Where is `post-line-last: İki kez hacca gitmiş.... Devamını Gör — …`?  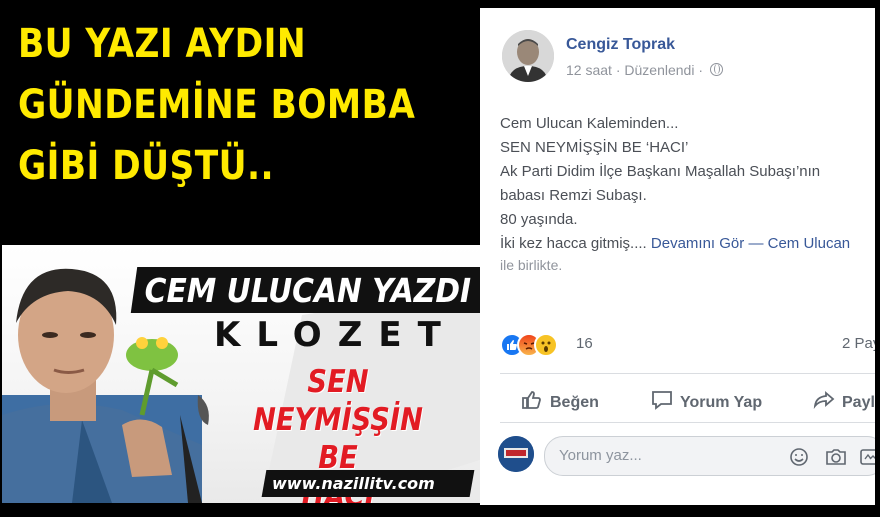 post-line-last: İki kez hacca gitmiş.... Devamını Gör — … is located at coordinates (675, 243).